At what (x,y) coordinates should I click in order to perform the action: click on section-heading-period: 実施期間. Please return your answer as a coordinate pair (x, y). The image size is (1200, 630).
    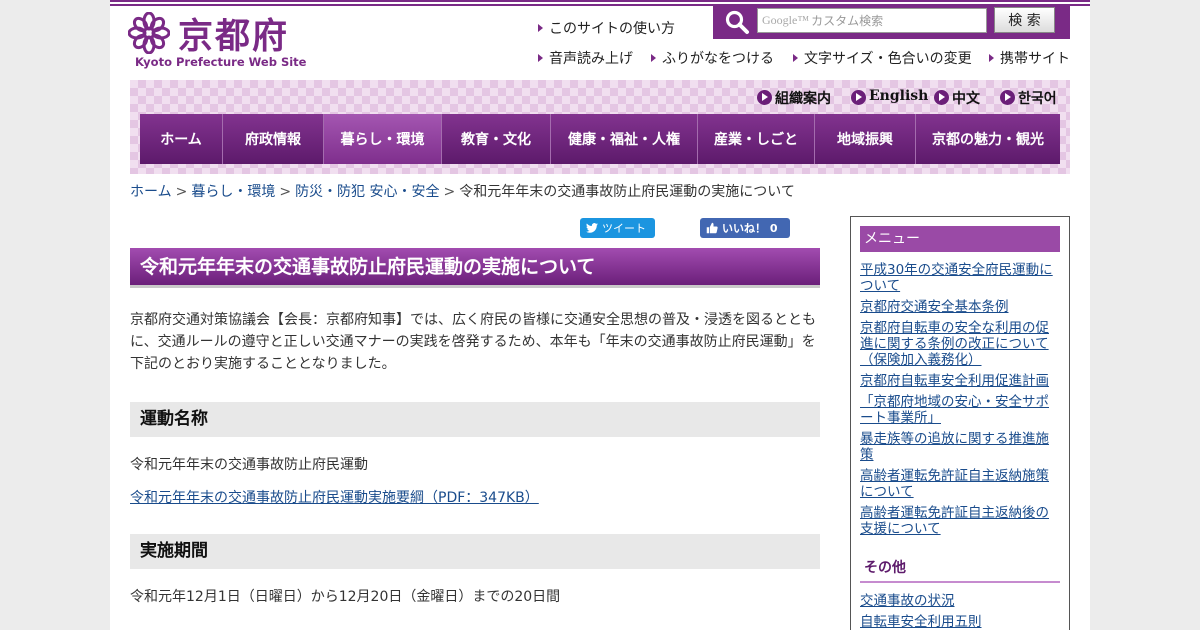
    Looking at the image, I should click on (475, 551).